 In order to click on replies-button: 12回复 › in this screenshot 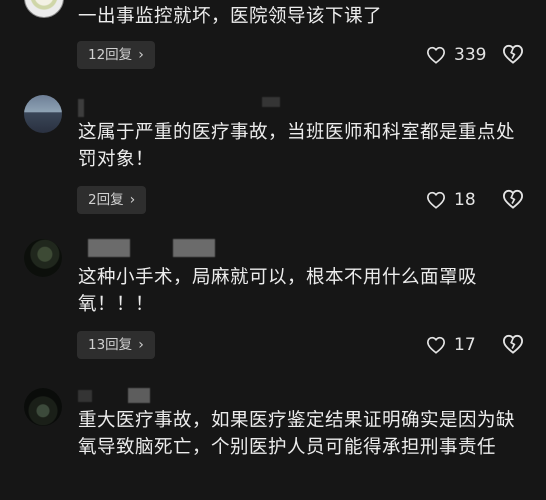, I will do `click(116, 55)`.